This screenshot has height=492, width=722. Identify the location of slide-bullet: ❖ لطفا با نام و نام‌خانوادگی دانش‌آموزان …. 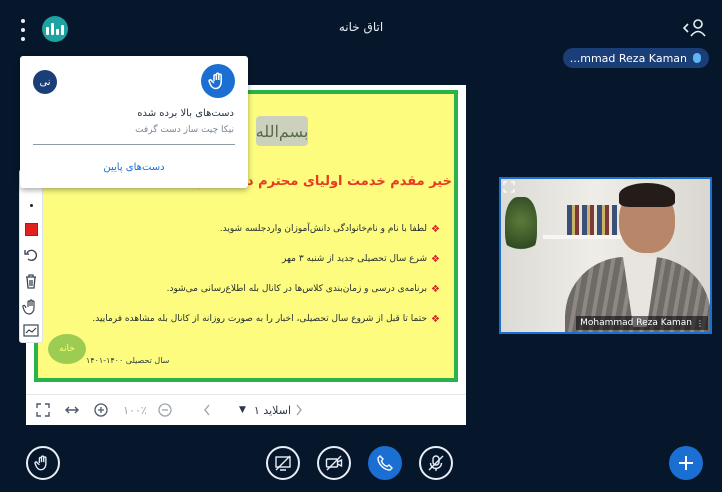
(329, 229).